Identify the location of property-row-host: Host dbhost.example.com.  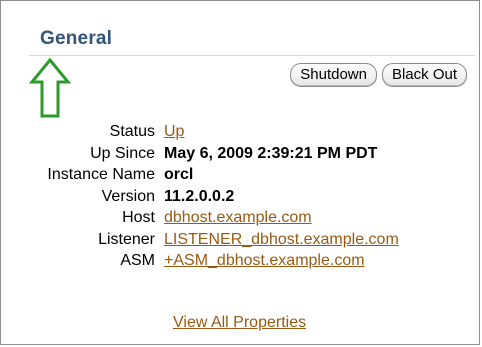
(200, 218).